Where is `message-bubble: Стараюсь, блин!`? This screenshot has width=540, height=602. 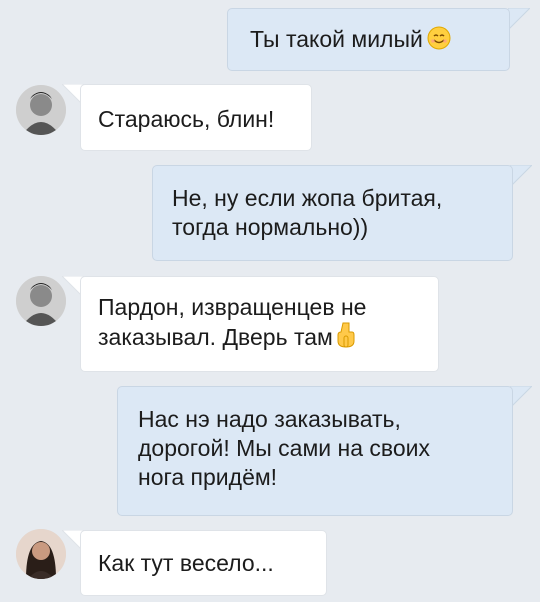
message-bubble: Стараюсь, блин! is located at coordinates (196, 117).